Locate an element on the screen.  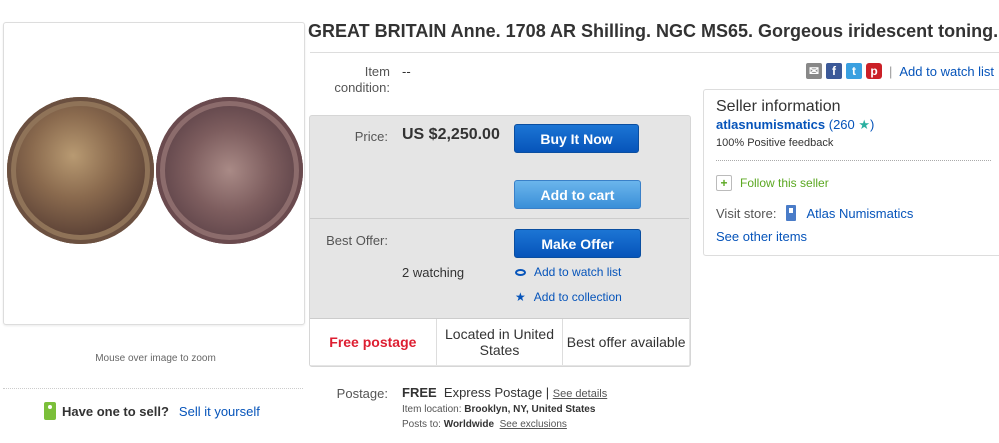
store-name-link: Atlas Numismatics is located at coordinates (859, 213).